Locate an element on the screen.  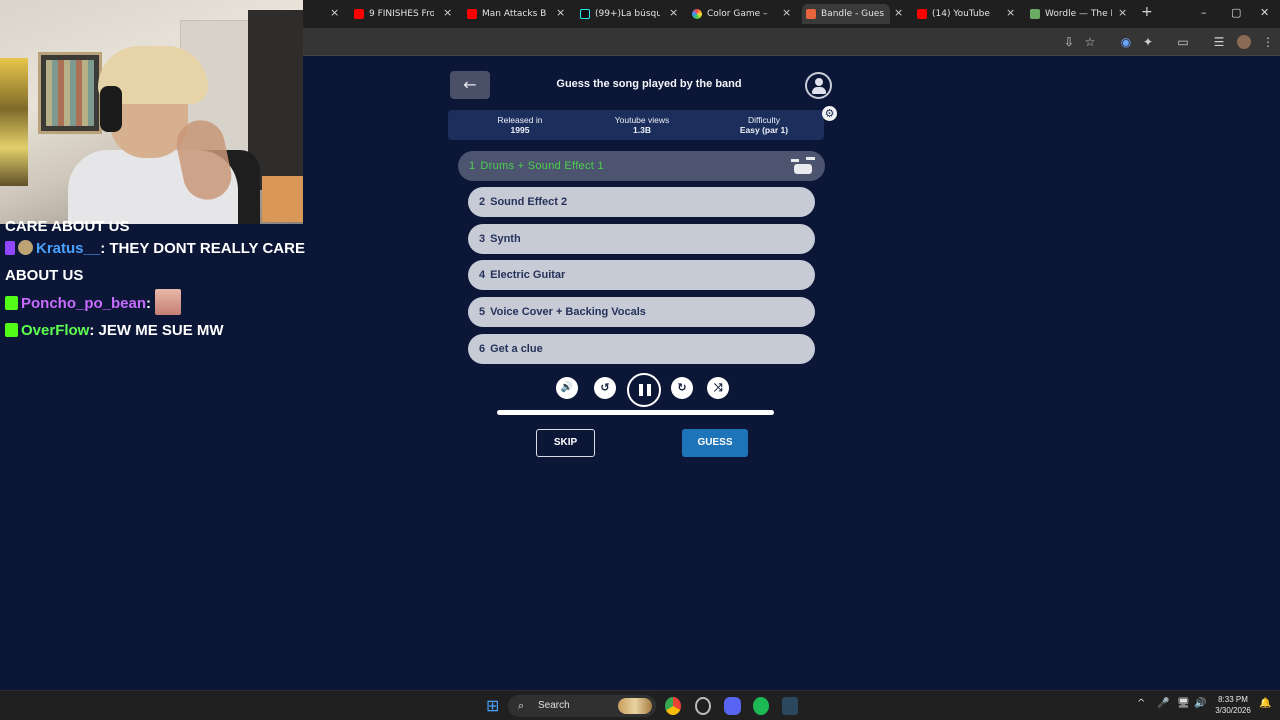
audio-player: 🔊 ↺ ↻ ⤨ is located at coordinates (643, 390).